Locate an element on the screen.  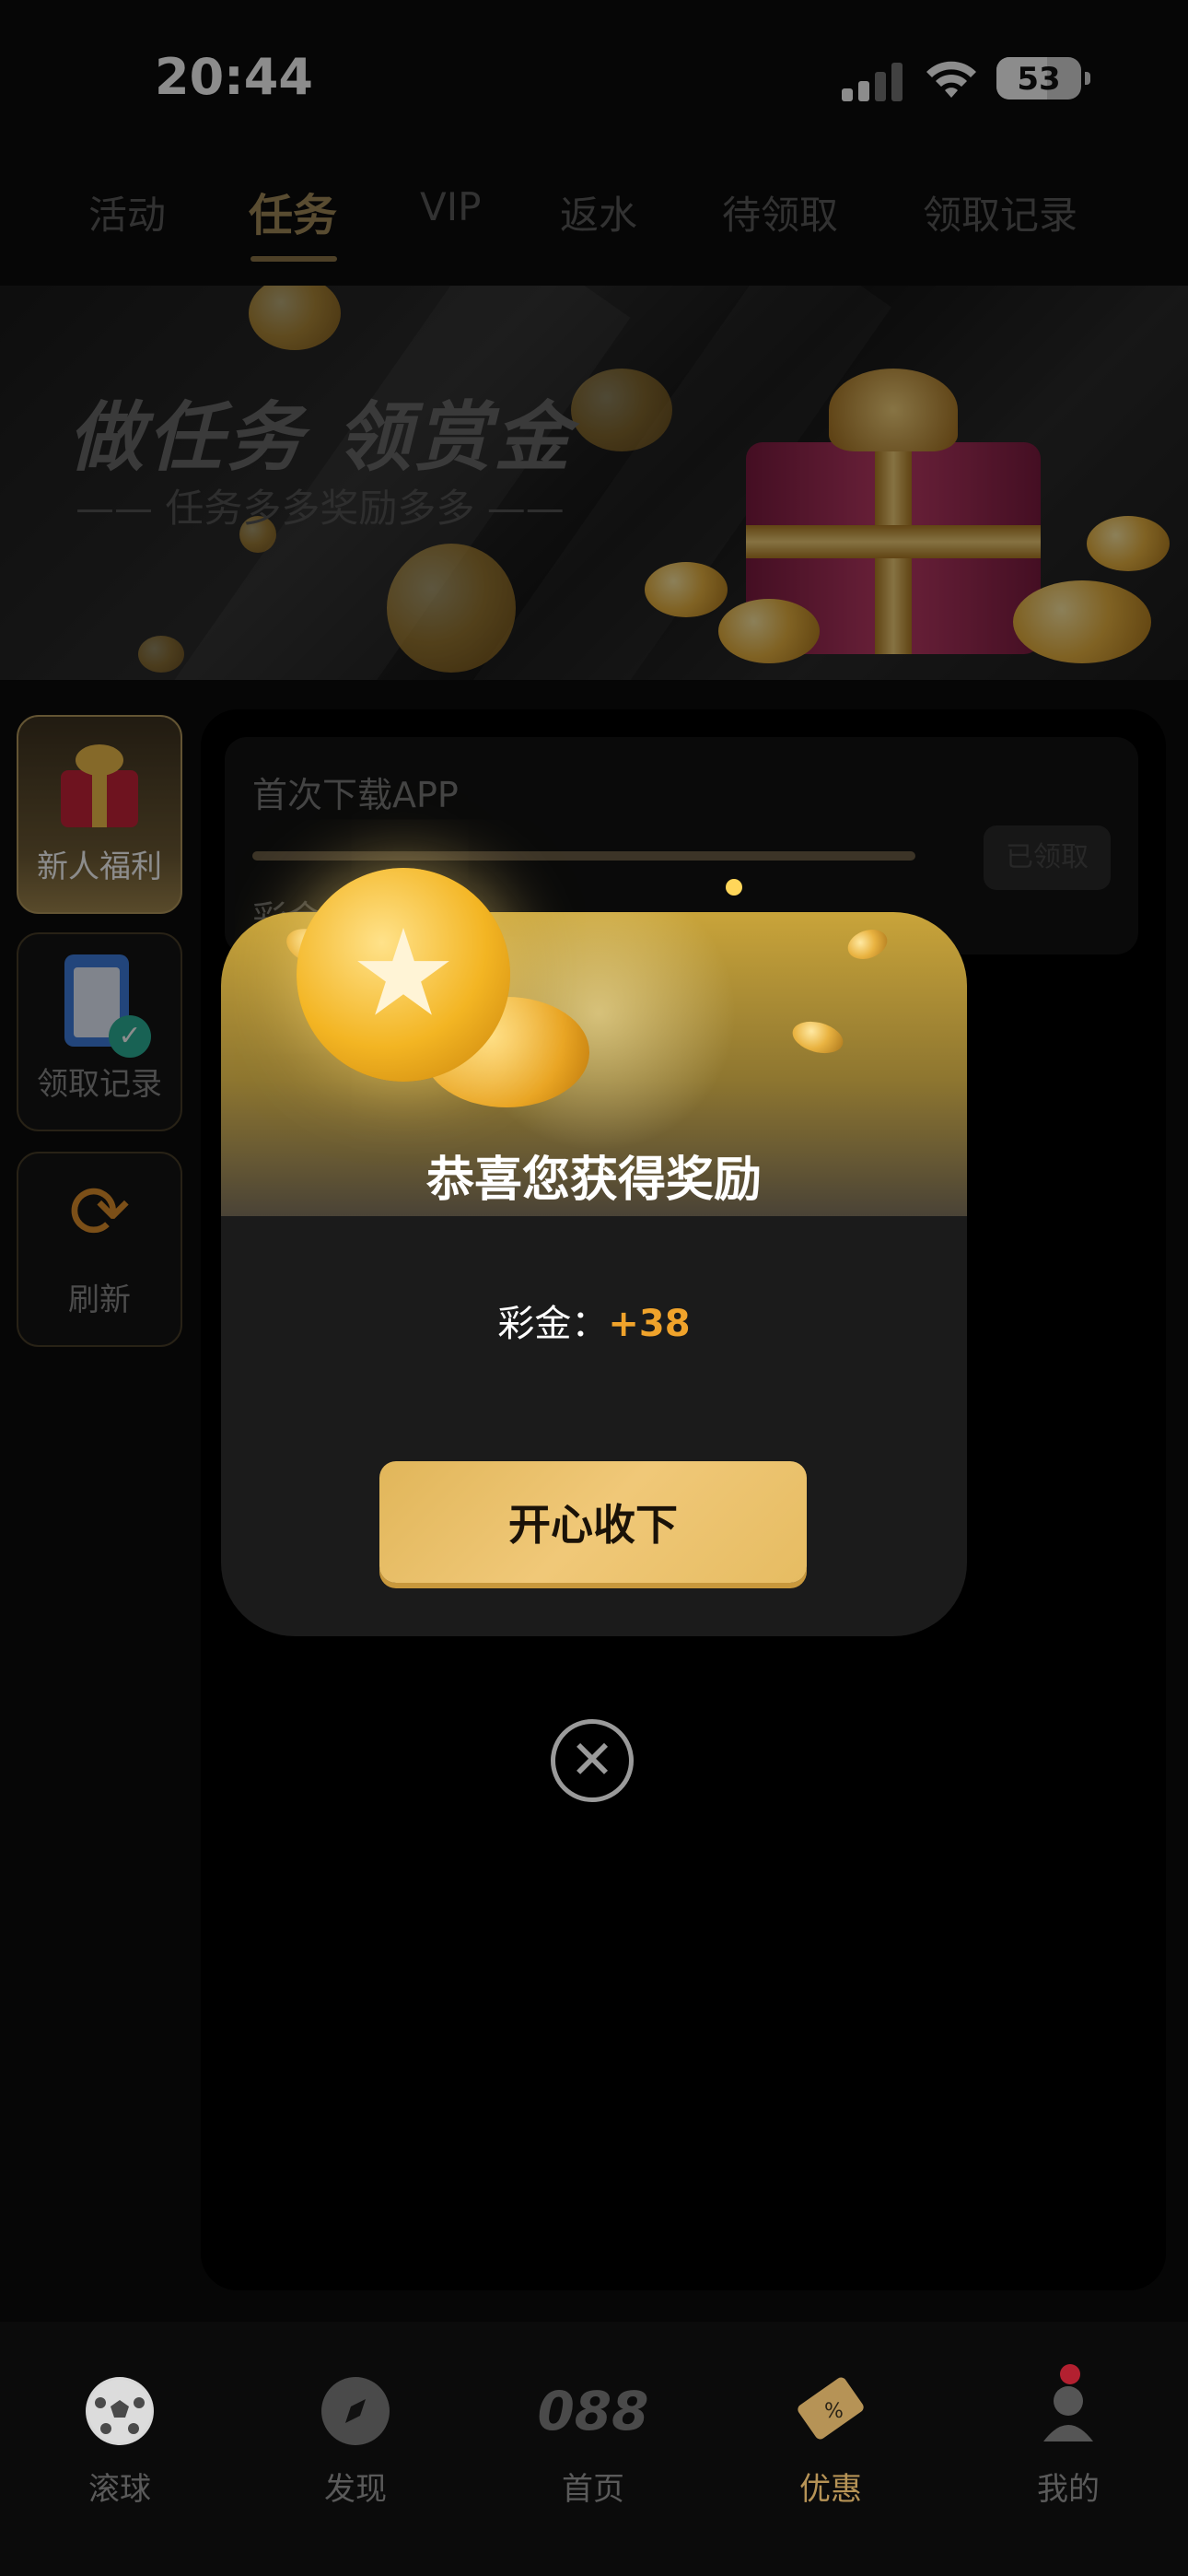
nav-live-betting: 滚球 is located at coordinates (119, 2443).